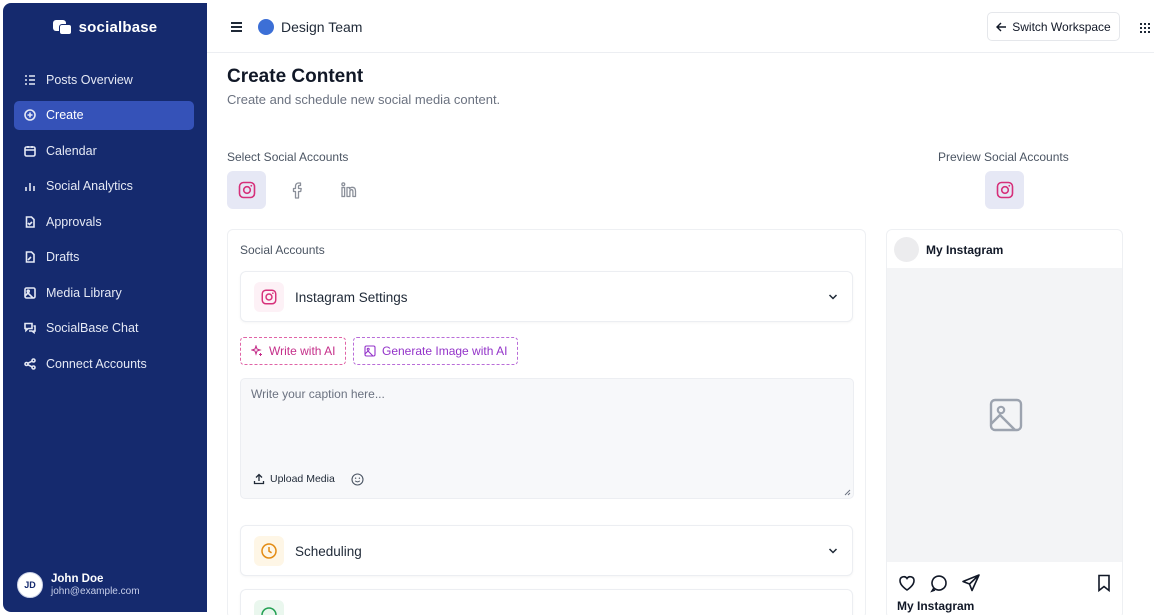 The image size is (1157, 615). I want to click on sidebar-item-label: SocialBase Chat, so click(92, 328).